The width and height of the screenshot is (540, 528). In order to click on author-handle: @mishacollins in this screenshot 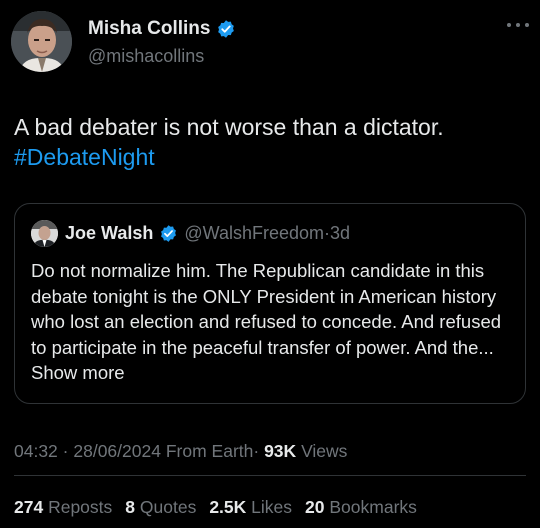, I will do `click(146, 56)`.